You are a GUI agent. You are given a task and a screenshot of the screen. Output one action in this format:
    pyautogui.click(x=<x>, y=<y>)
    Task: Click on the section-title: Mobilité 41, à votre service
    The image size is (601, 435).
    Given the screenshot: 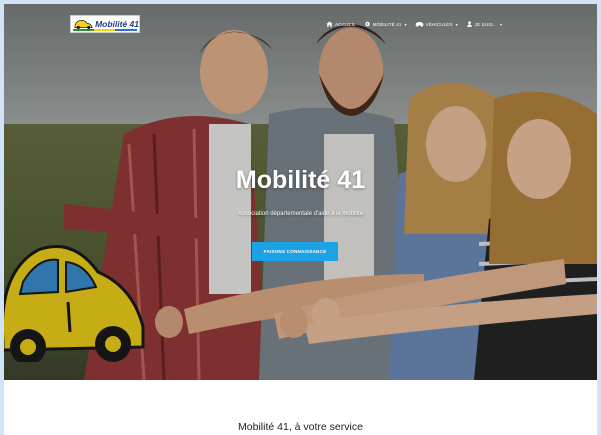 What is the action you would take?
    pyautogui.click(x=300, y=427)
    